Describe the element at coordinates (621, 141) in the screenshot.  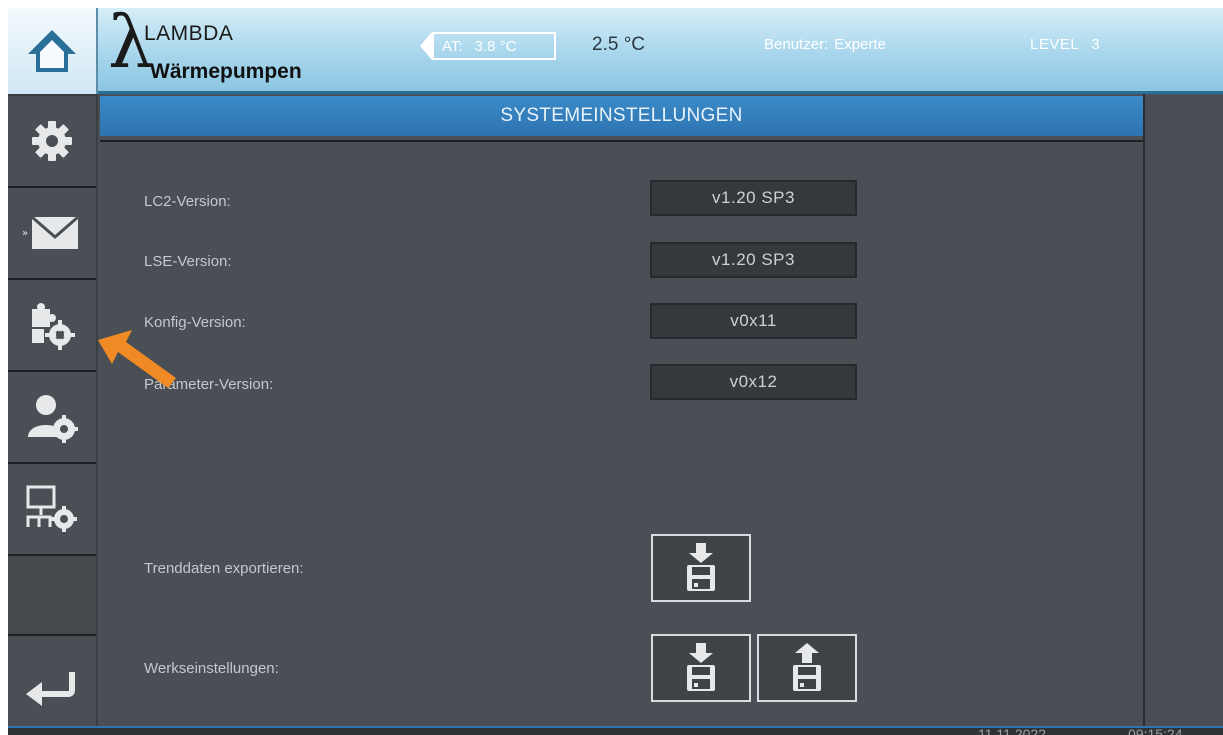
I see `divider` at that location.